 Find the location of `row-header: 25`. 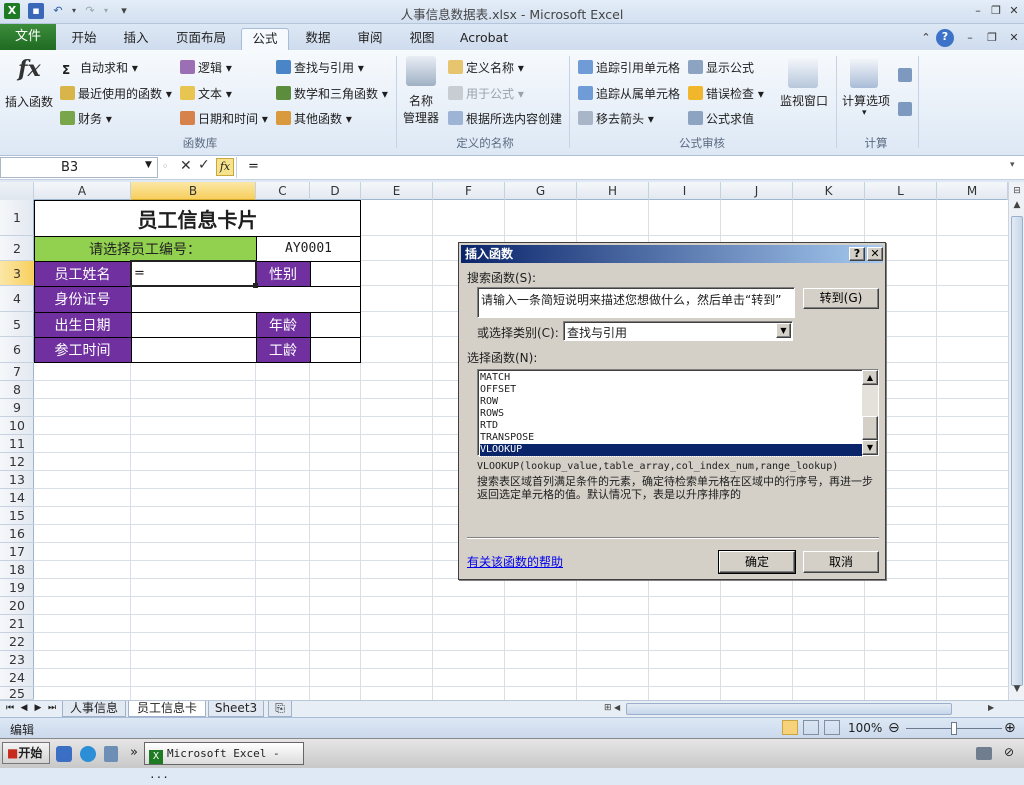

row-header: 25 is located at coordinates (17, 693).